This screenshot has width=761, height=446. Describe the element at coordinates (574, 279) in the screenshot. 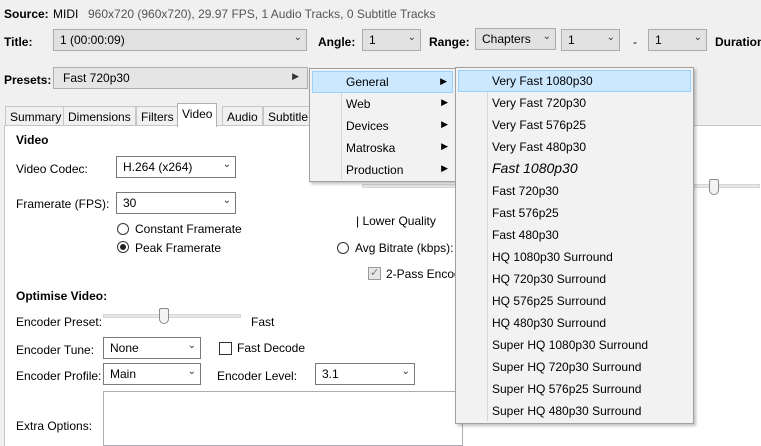

I see `preset-hq-720p30-surround: HQ 720p30 Surround` at that location.